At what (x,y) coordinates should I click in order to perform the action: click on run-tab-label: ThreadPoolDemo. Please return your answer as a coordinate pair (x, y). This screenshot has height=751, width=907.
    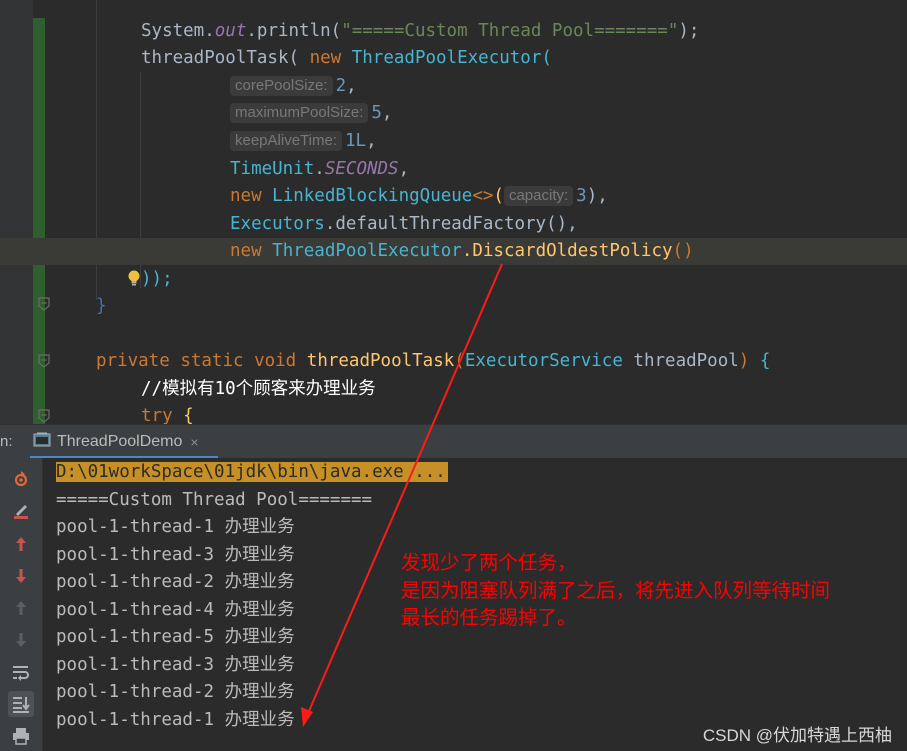
    Looking at the image, I should click on (120, 441).